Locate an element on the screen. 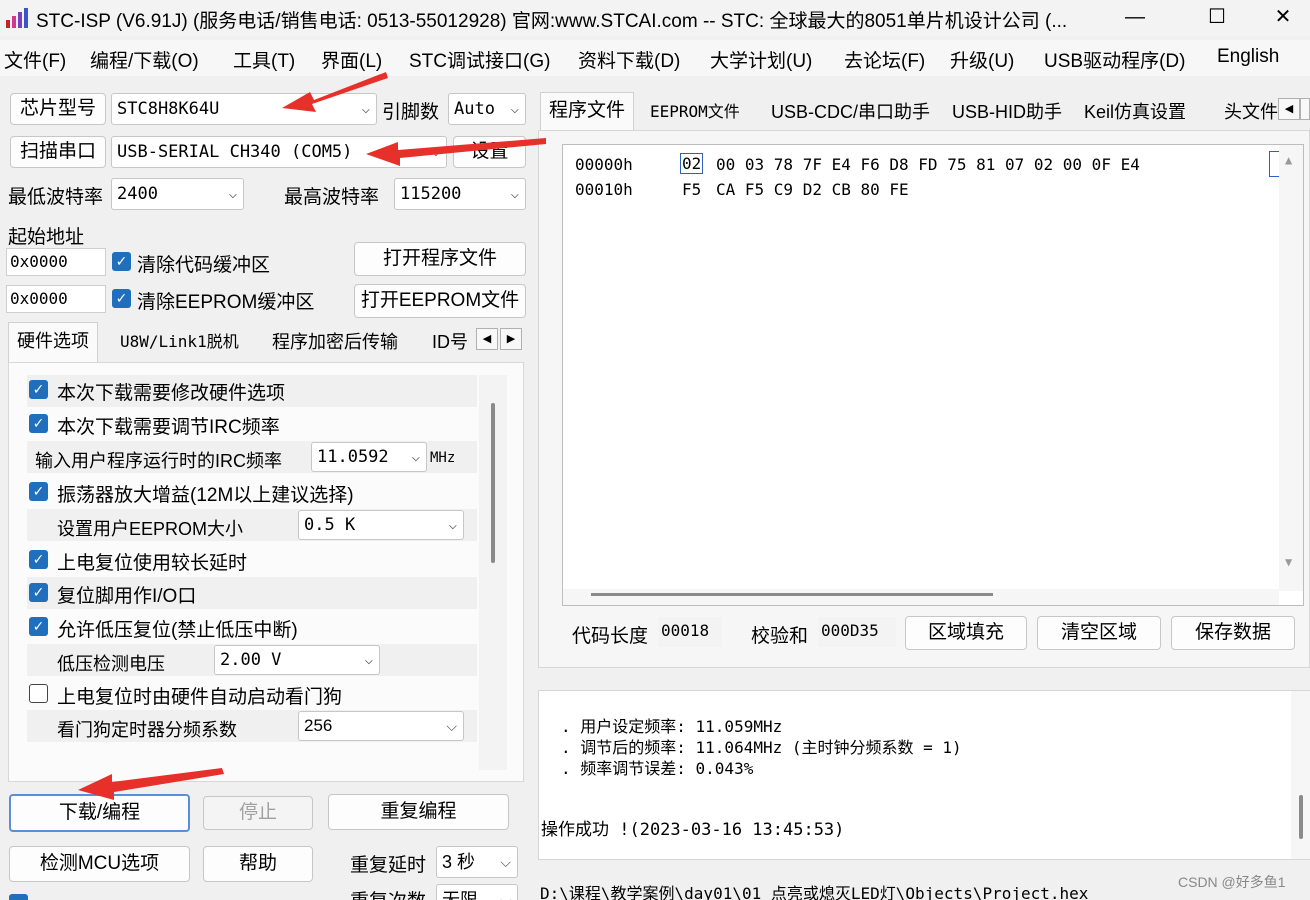 This screenshot has width=1310, height=900. menu-program: 编程/下载(O) is located at coordinates (144, 59).